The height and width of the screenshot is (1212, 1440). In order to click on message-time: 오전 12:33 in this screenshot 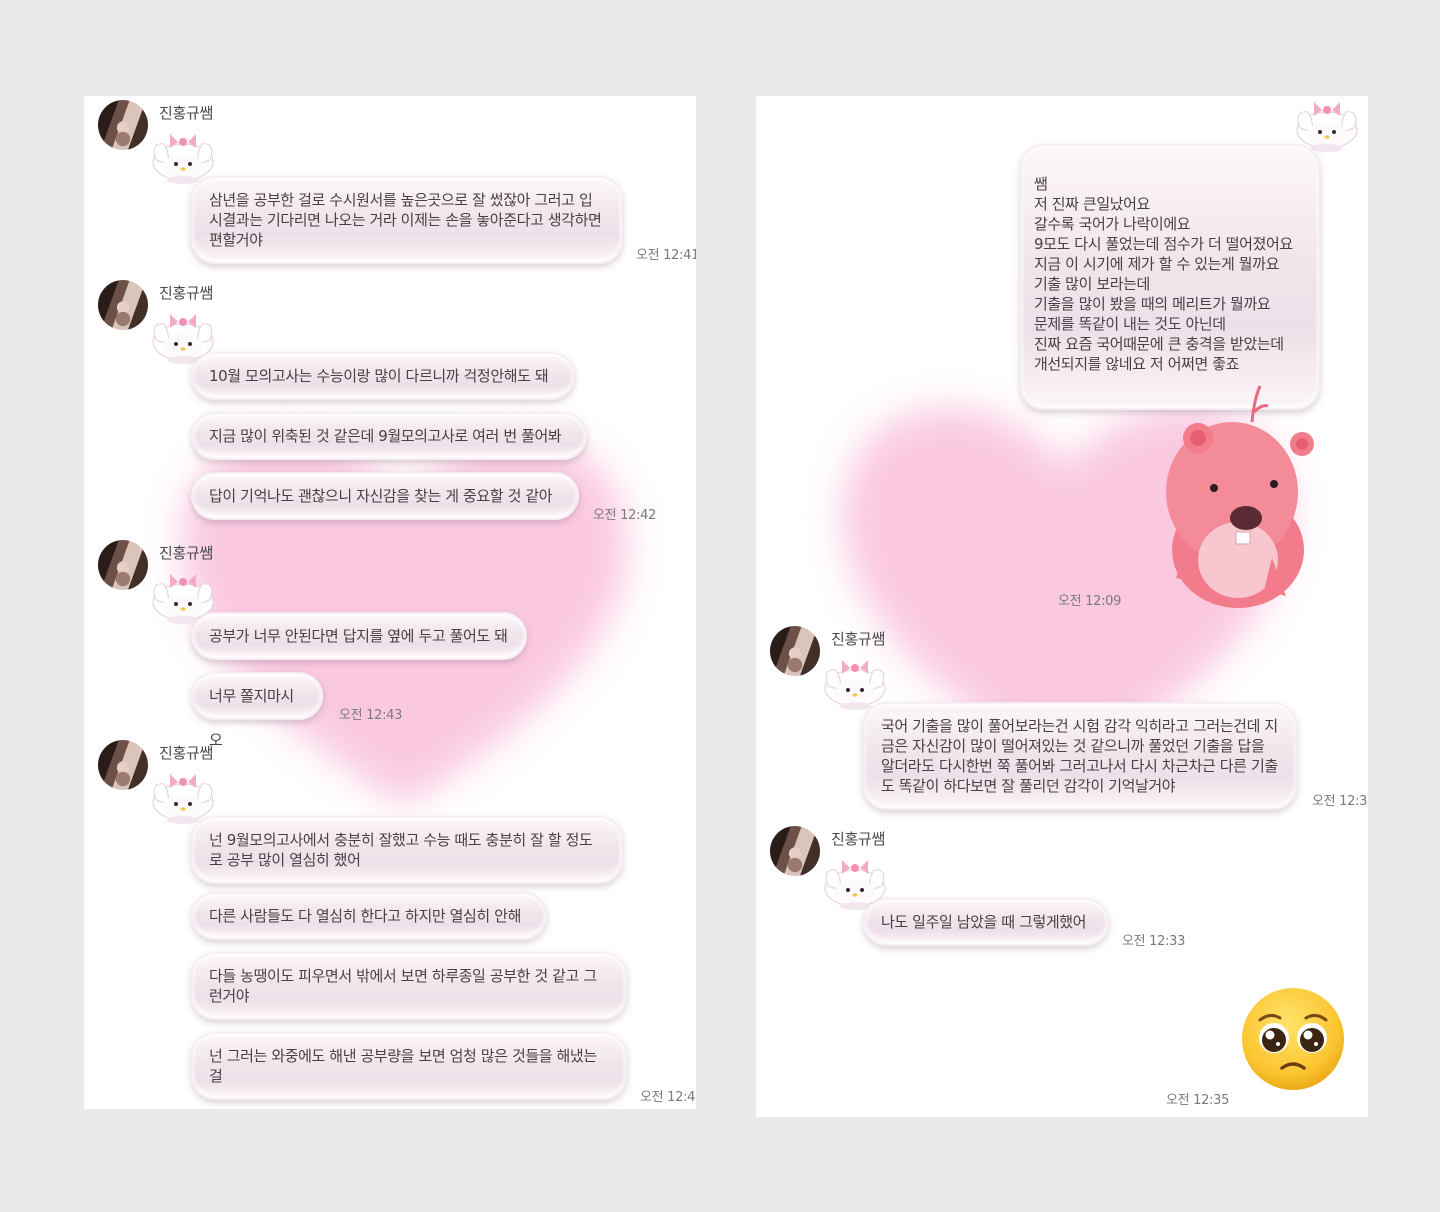, I will do `click(1154, 941)`.